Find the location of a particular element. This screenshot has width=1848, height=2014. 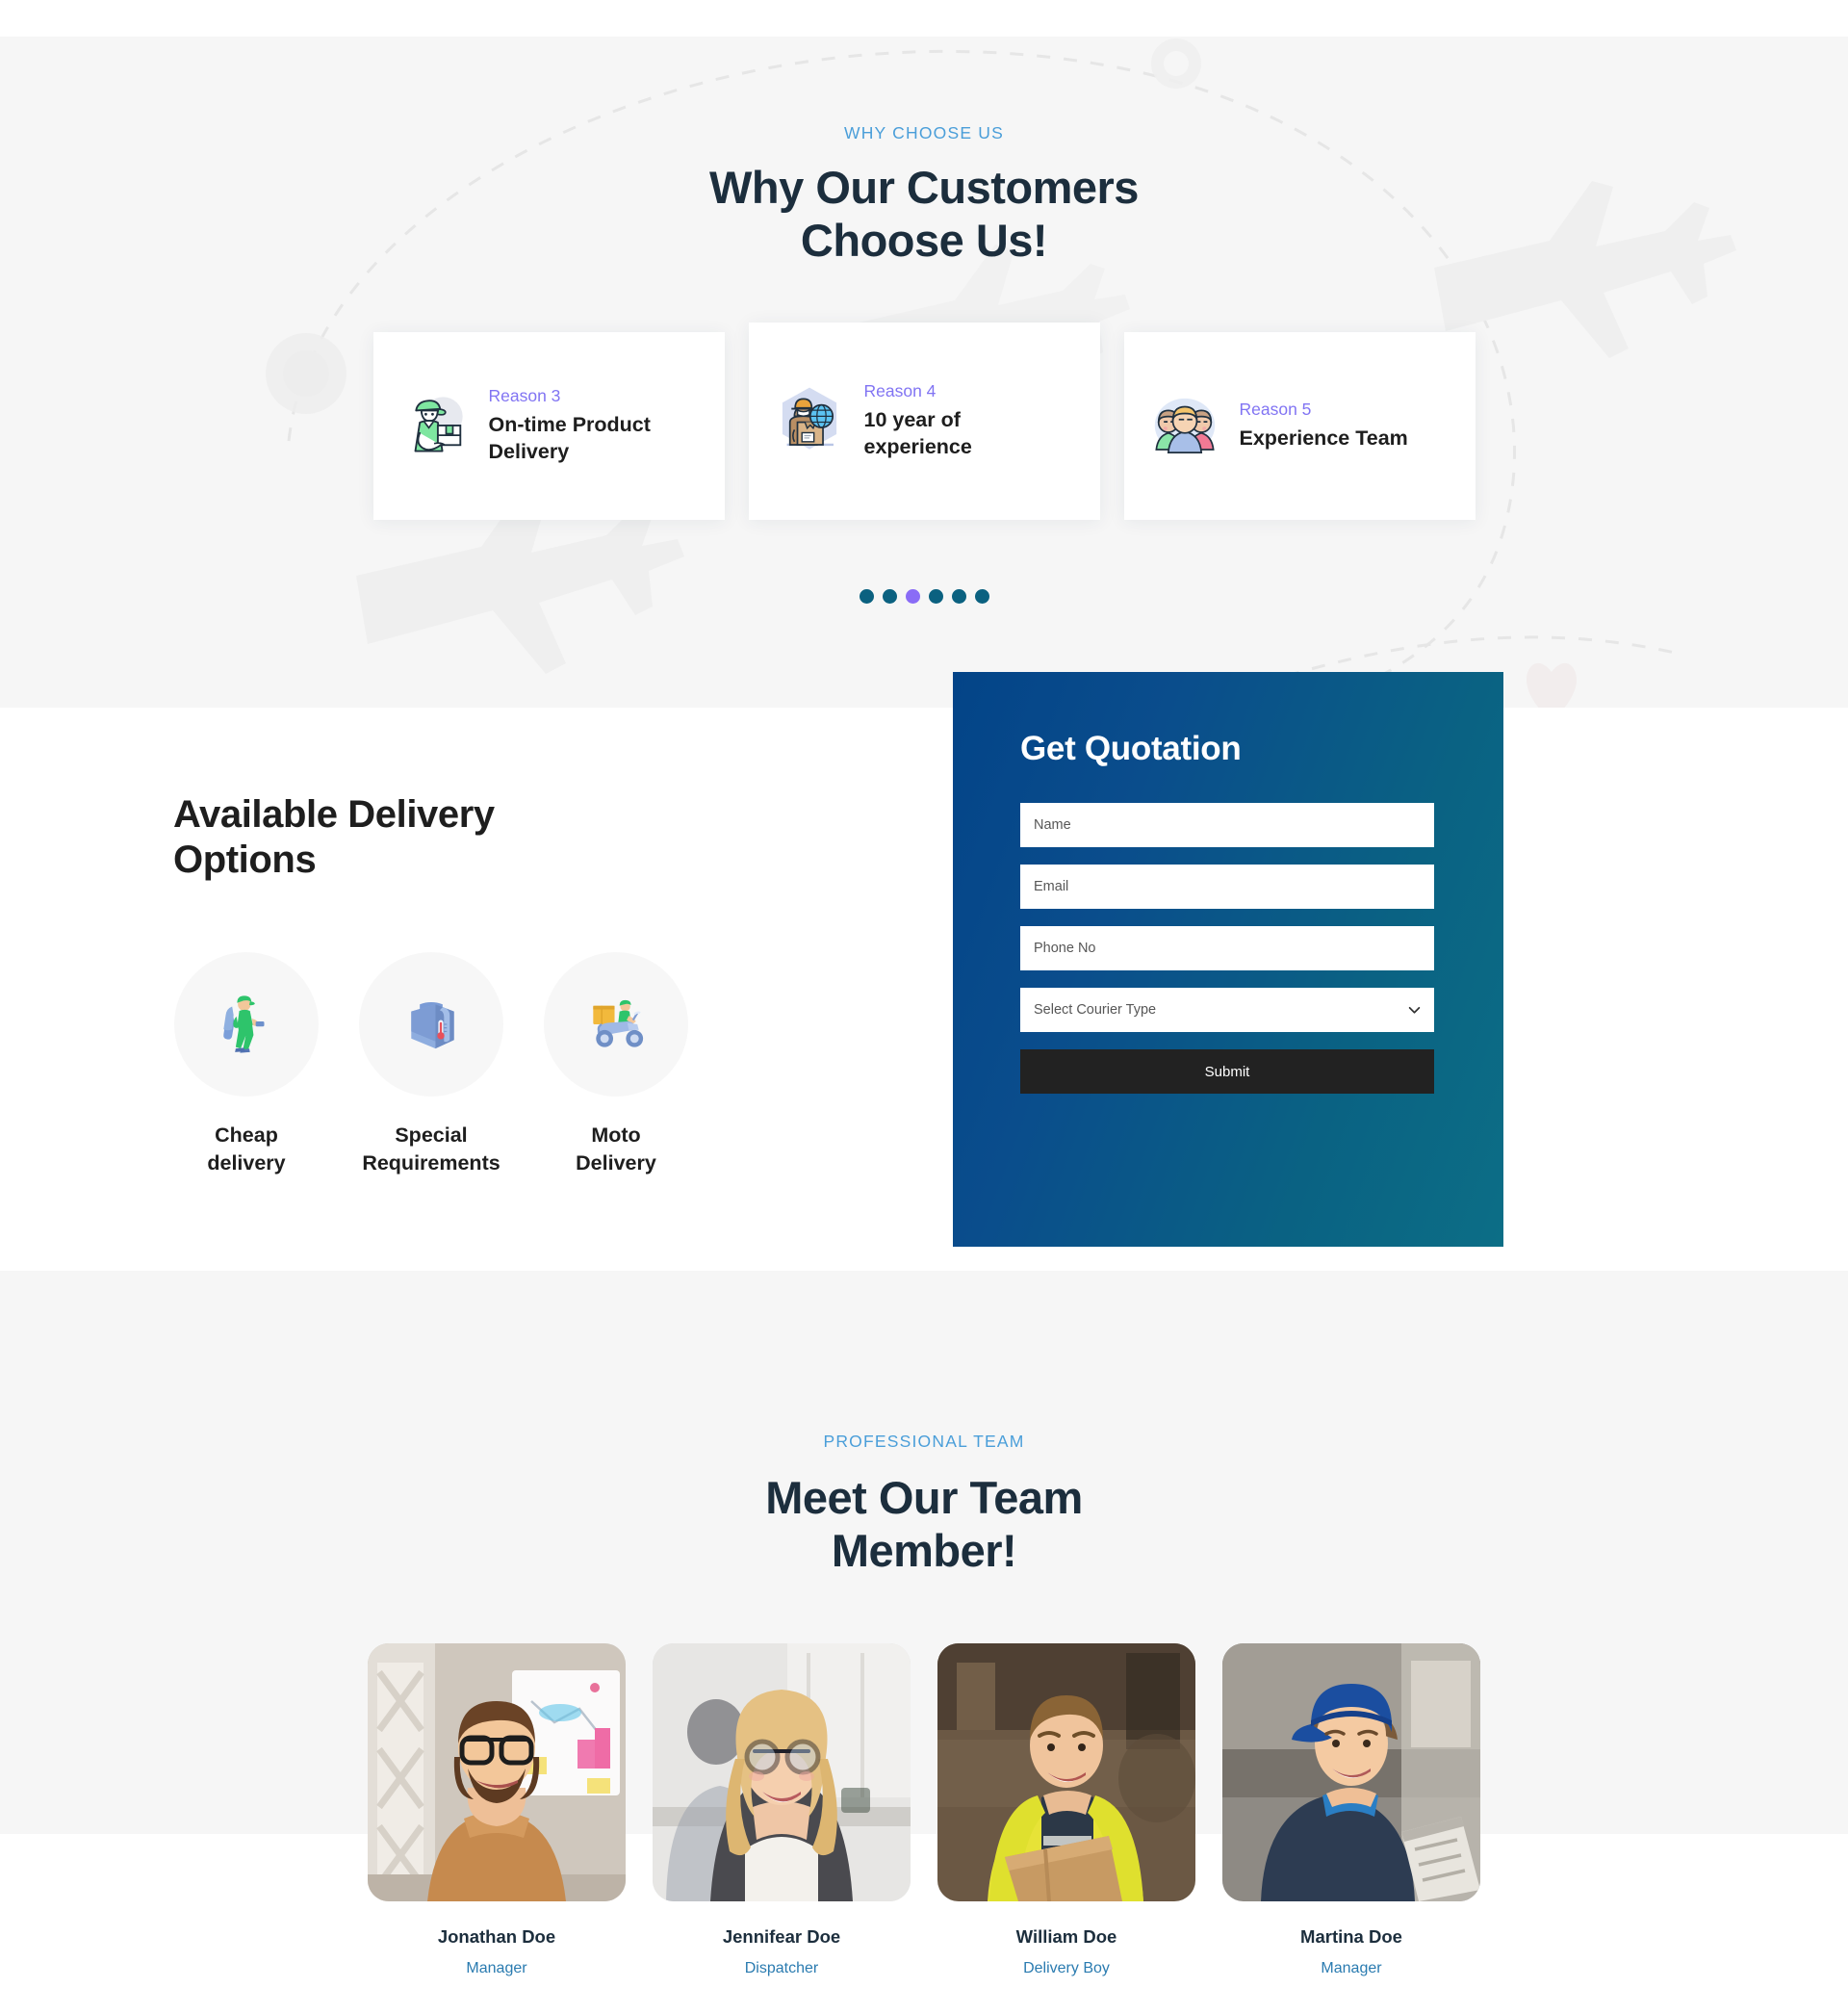

reason-card-text: Reason 4 10 year of experience is located at coordinates (955, 421).